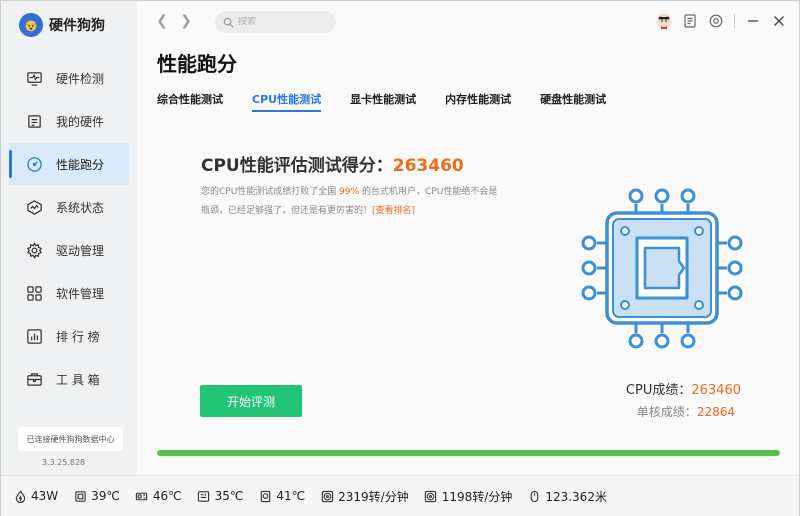 The image size is (800, 516). Describe the element at coordinates (349, 192) in the screenshot. I see `desc-percent: 99%` at that location.